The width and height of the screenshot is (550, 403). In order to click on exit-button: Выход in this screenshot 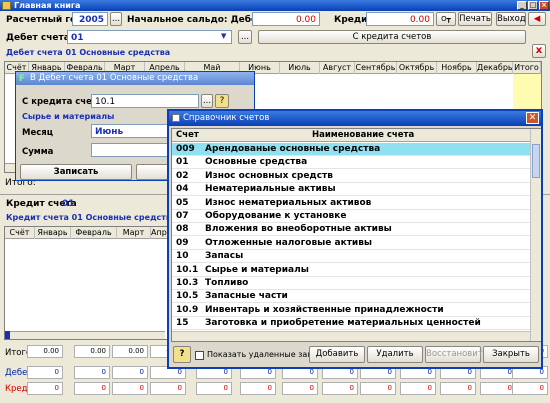, I will do `click(511, 19)`.